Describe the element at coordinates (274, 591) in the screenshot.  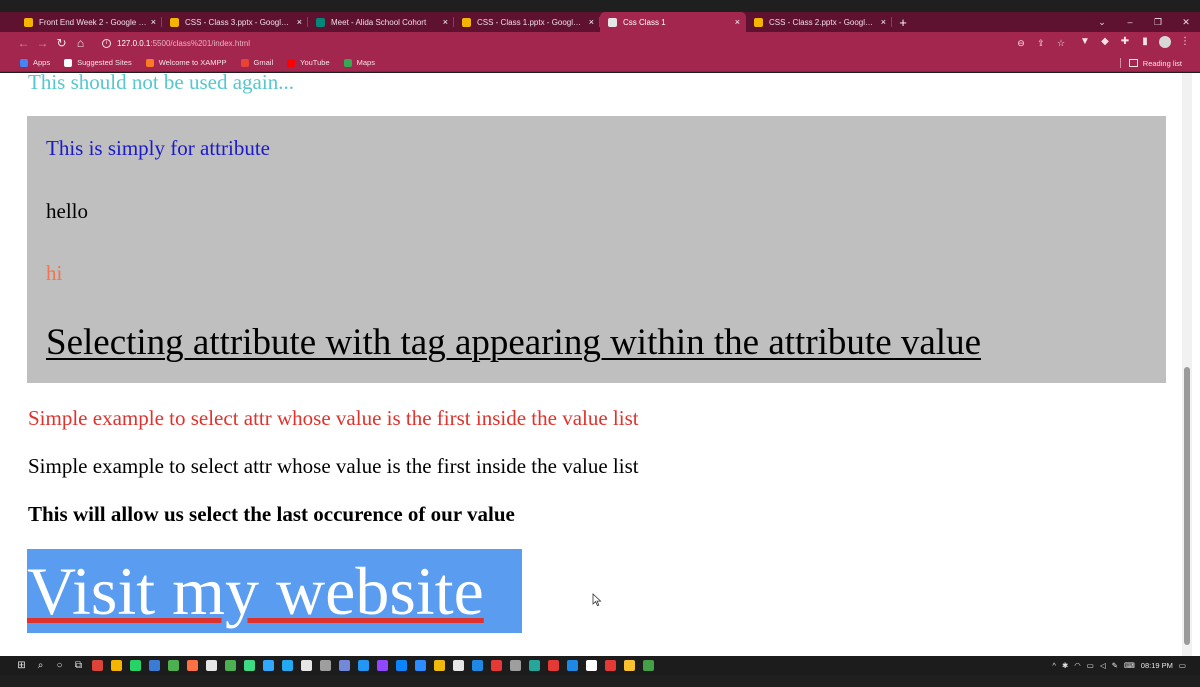
I see `visit-website-link: Visit my website` at that location.